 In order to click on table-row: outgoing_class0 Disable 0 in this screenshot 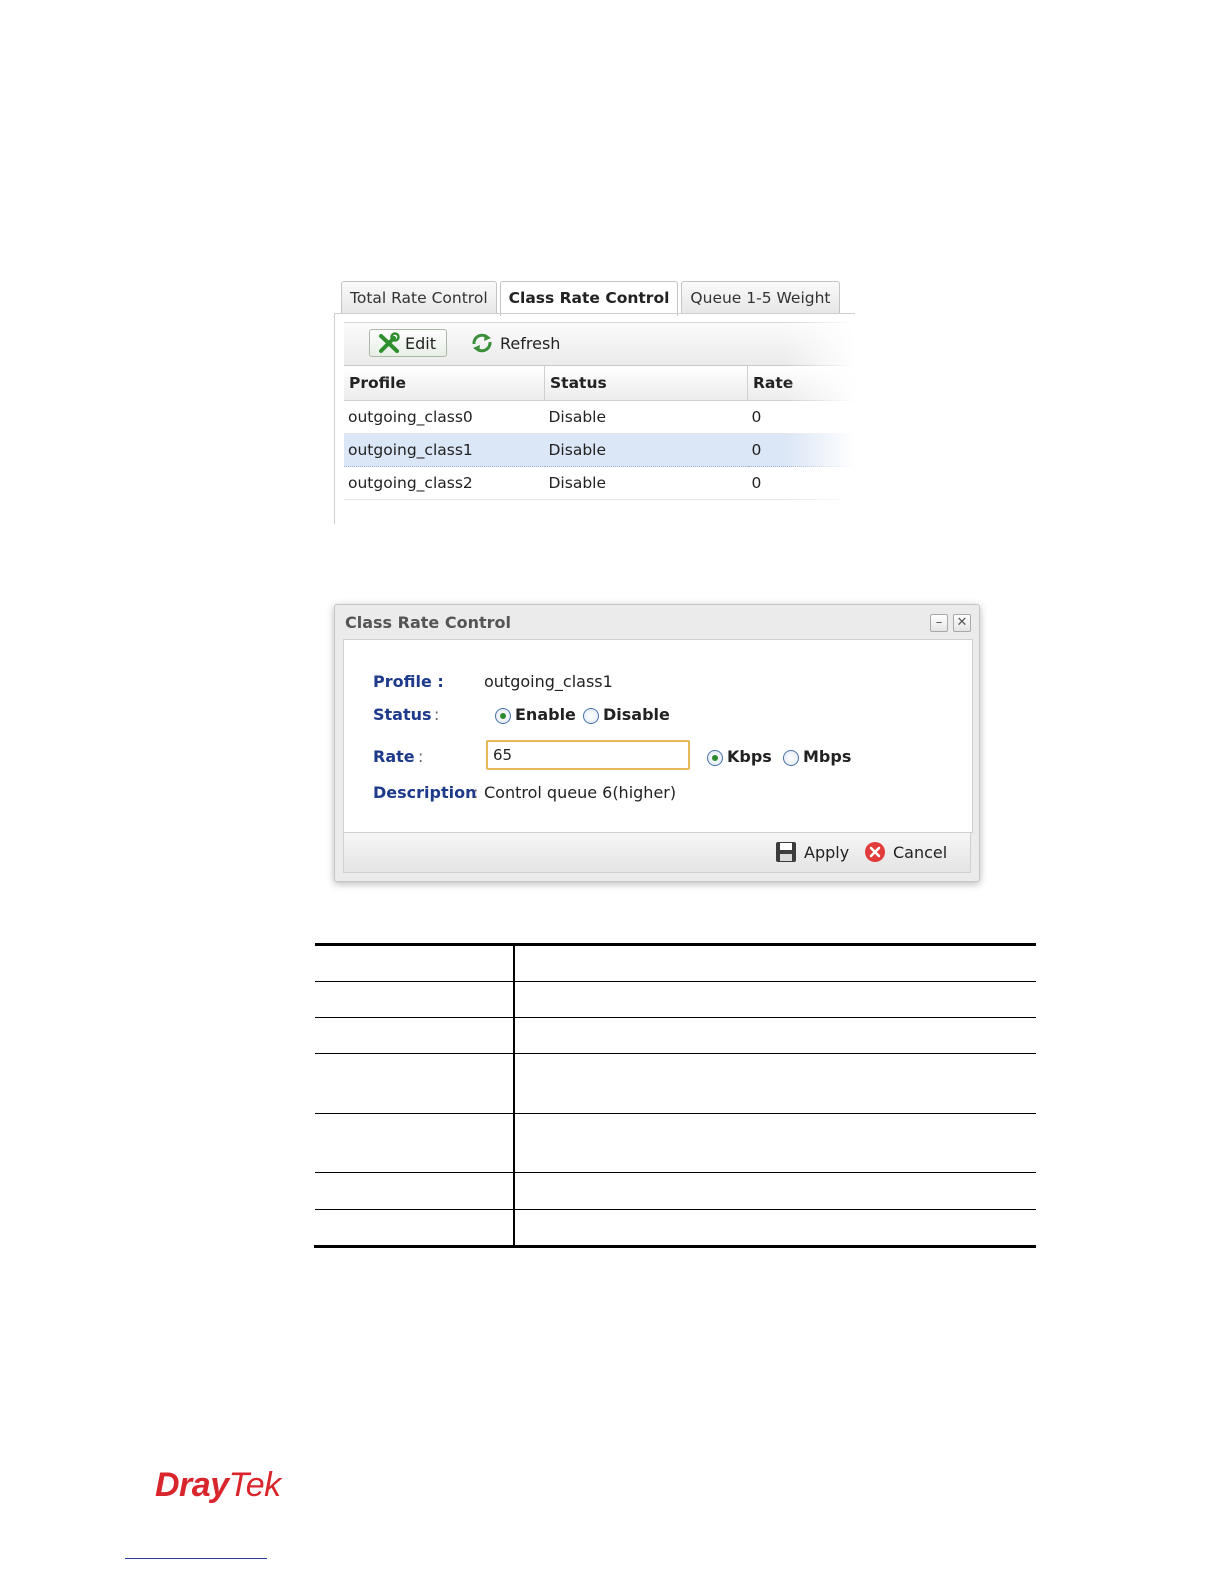, I will do `click(599, 417)`.